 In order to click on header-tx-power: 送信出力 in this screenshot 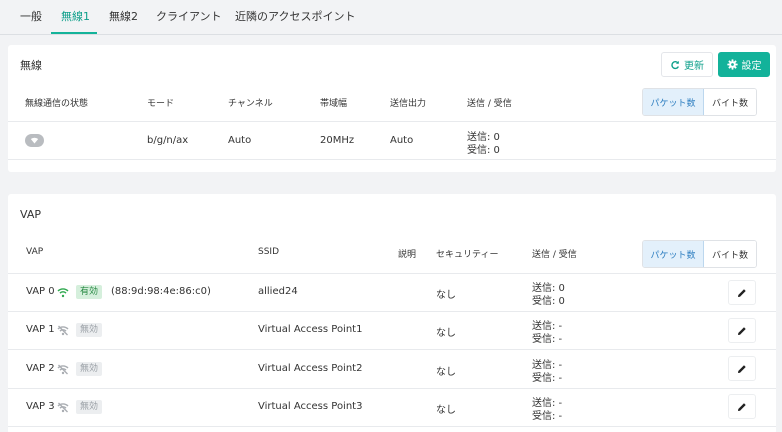, I will do `click(408, 104)`.